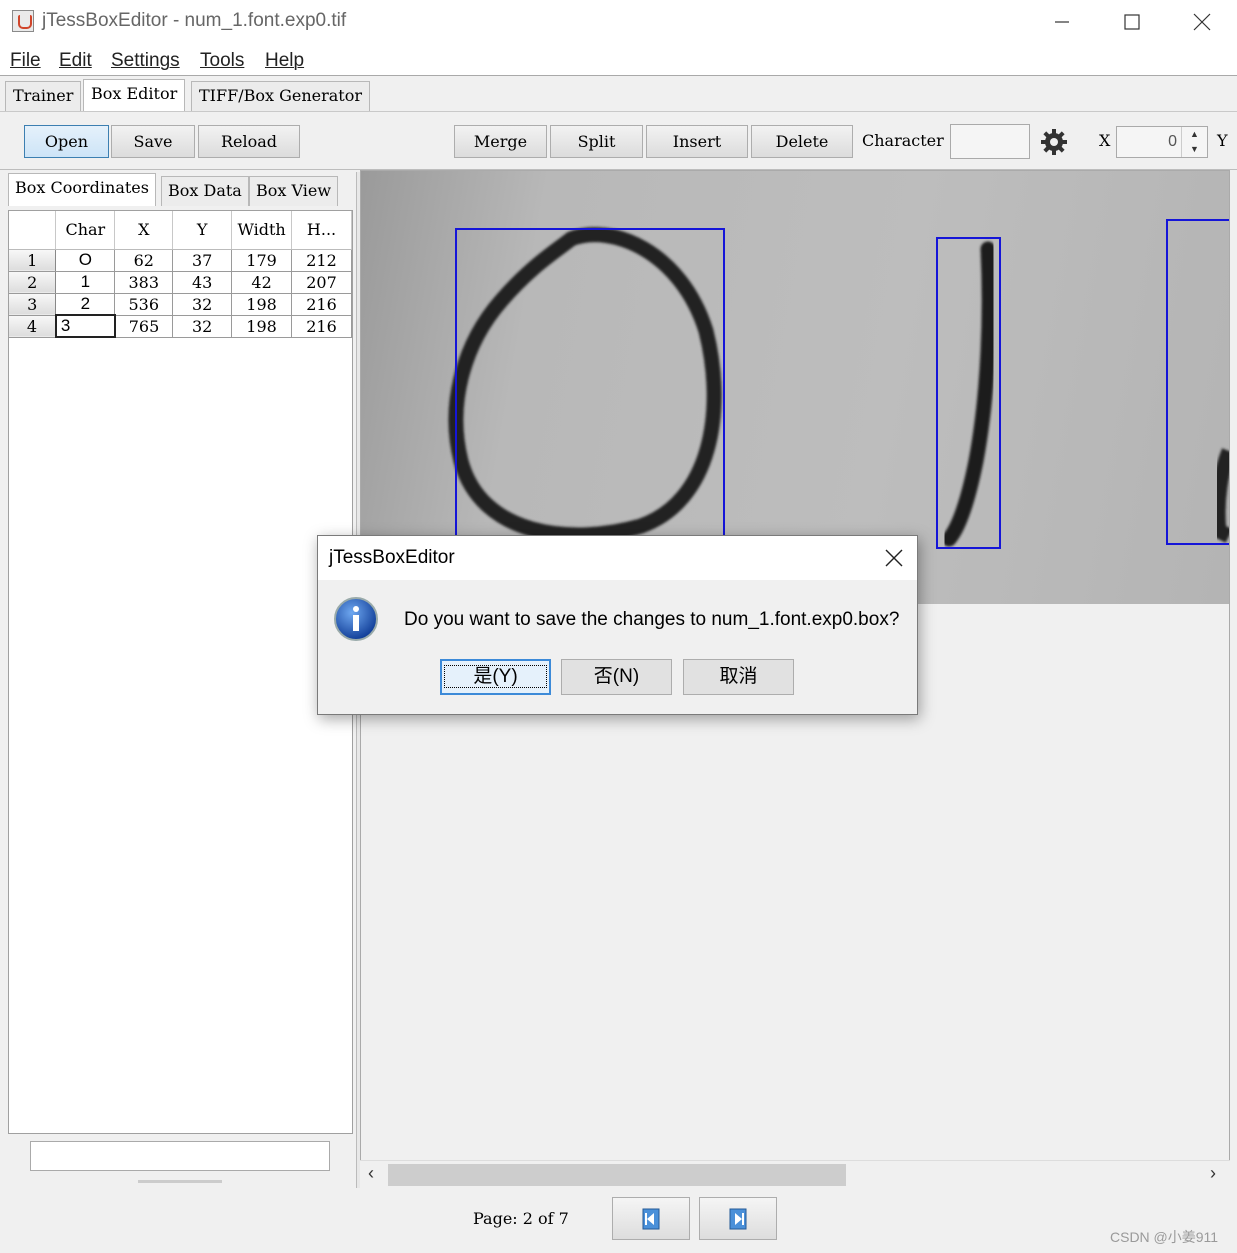 The height and width of the screenshot is (1253, 1237). I want to click on menu-edit: Edit, so click(75, 61).